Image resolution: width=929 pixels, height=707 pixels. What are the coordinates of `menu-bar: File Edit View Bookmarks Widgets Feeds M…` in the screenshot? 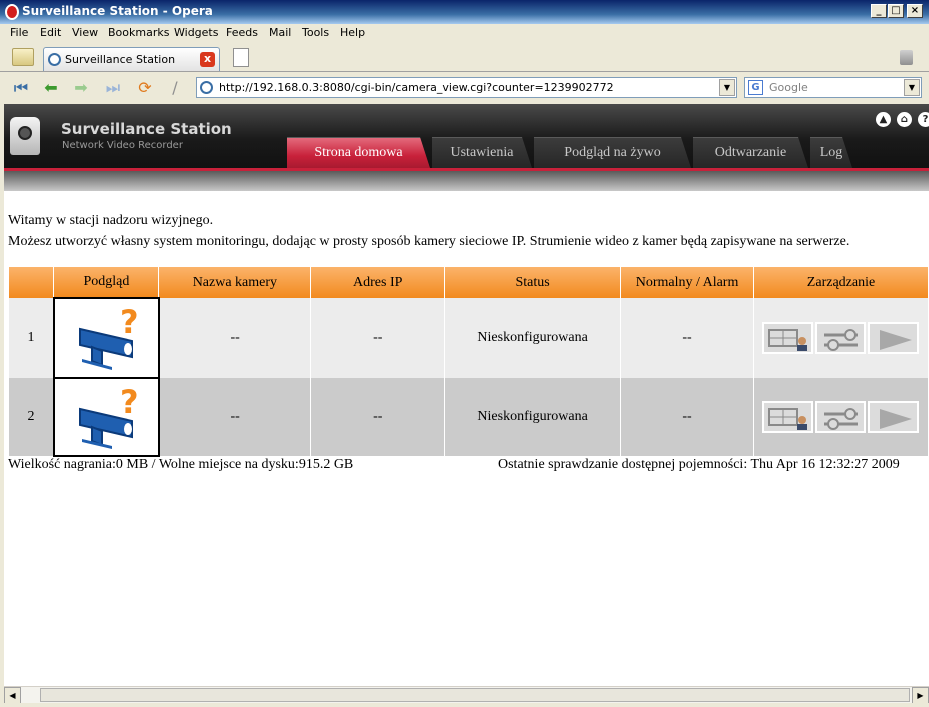 It's located at (464, 33).